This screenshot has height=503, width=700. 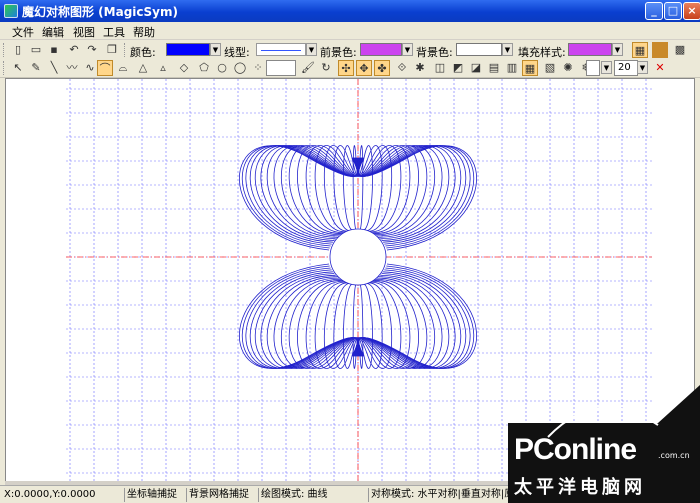 What do you see at coordinates (593, 68) in the screenshot?
I see `layer-box` at bounding box center [593, 68].